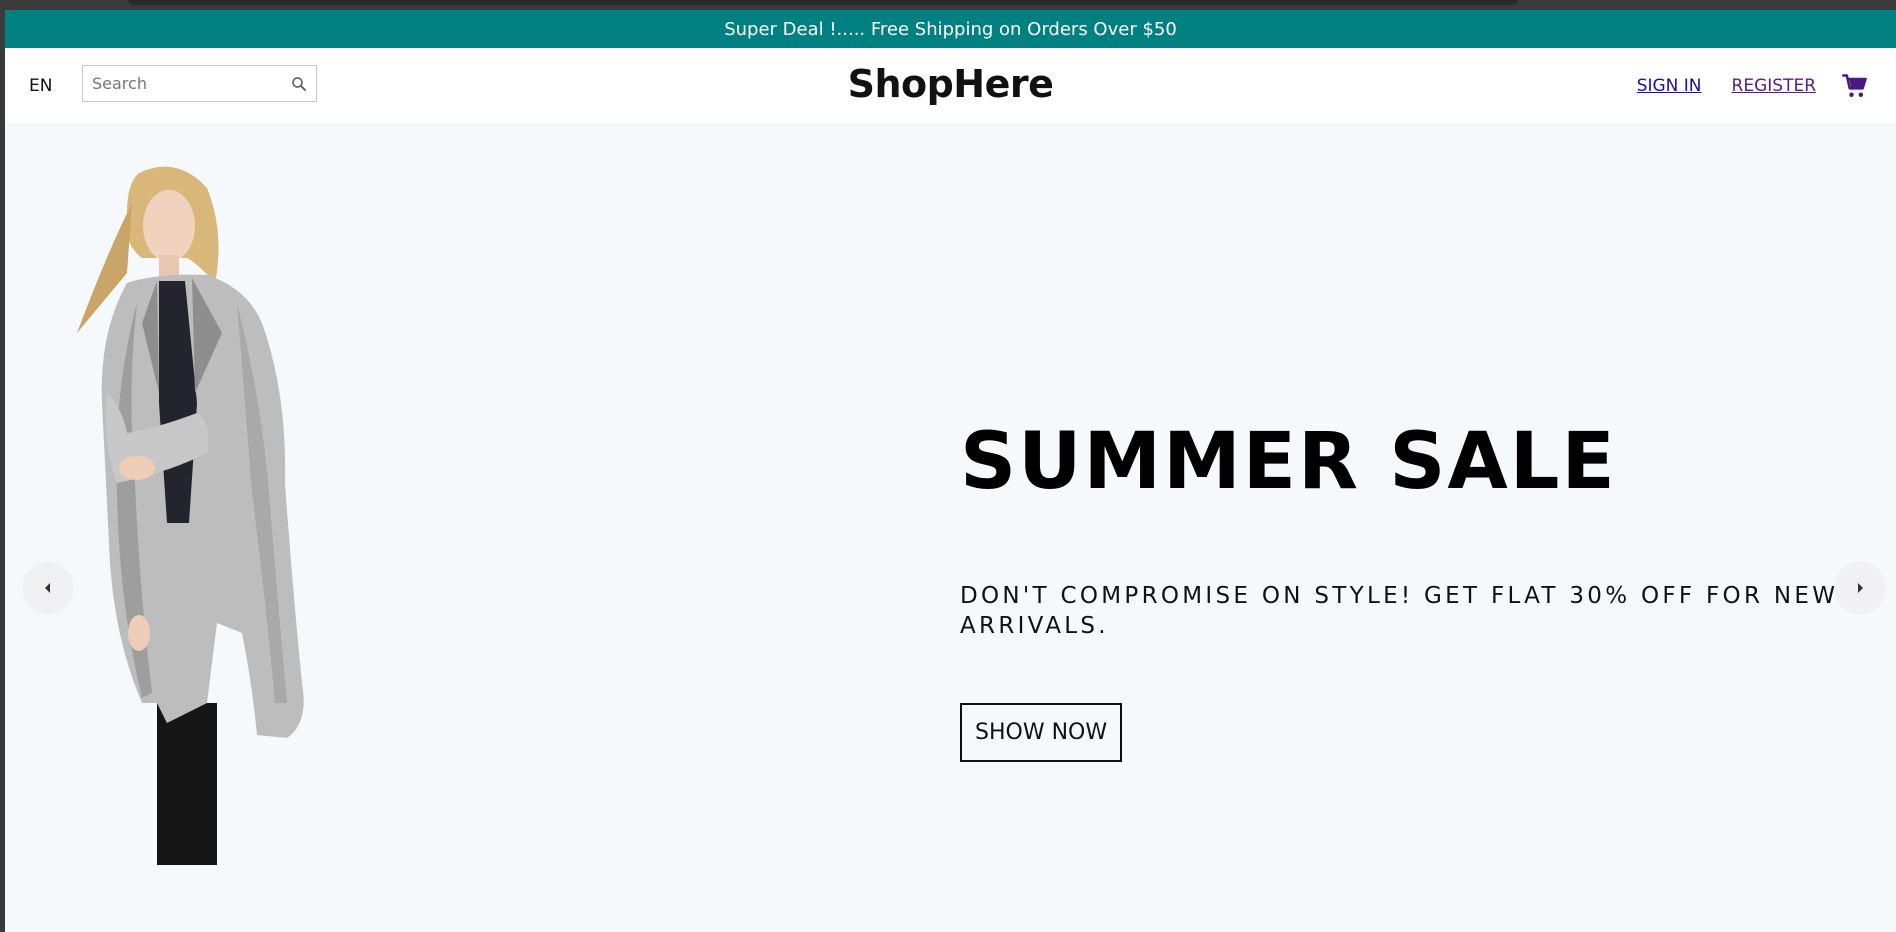  I want to click on navbar: EN ShopHere SIGN IN REGISTER, so click(950, 85).